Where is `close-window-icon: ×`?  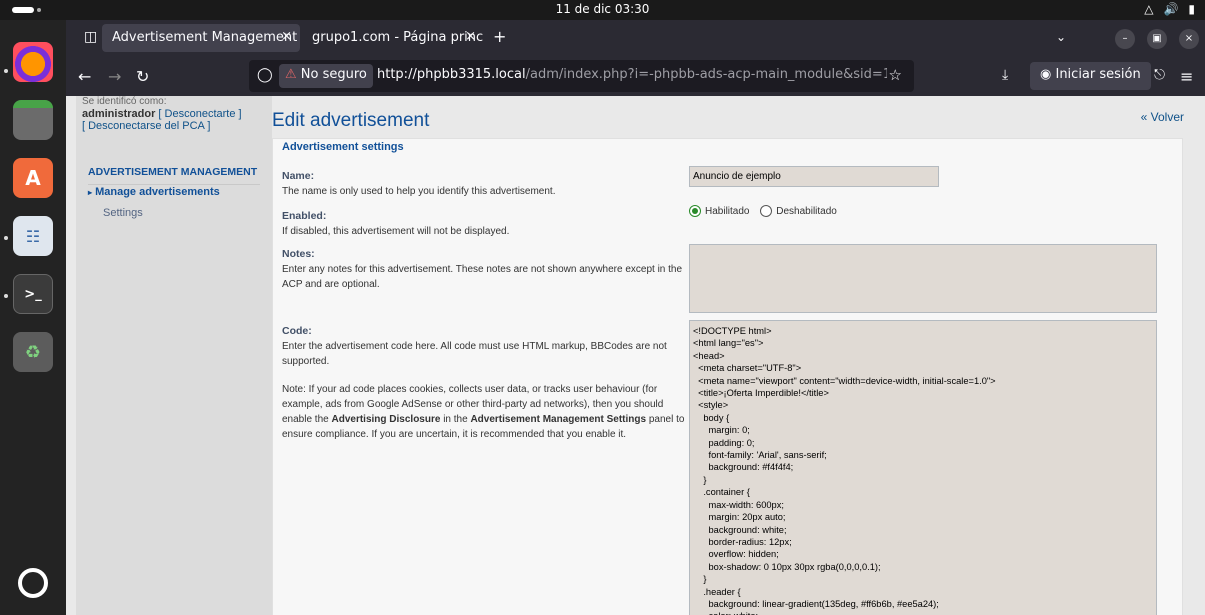
close-window-icon: × is located at coordinates (1189, 39).